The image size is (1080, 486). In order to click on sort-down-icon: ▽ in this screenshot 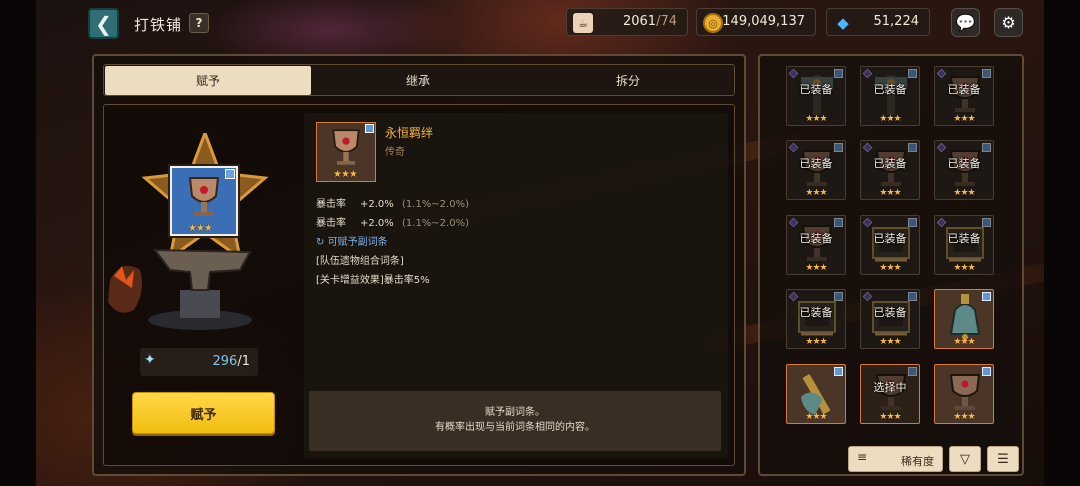, I will do `click(965, 459)`.